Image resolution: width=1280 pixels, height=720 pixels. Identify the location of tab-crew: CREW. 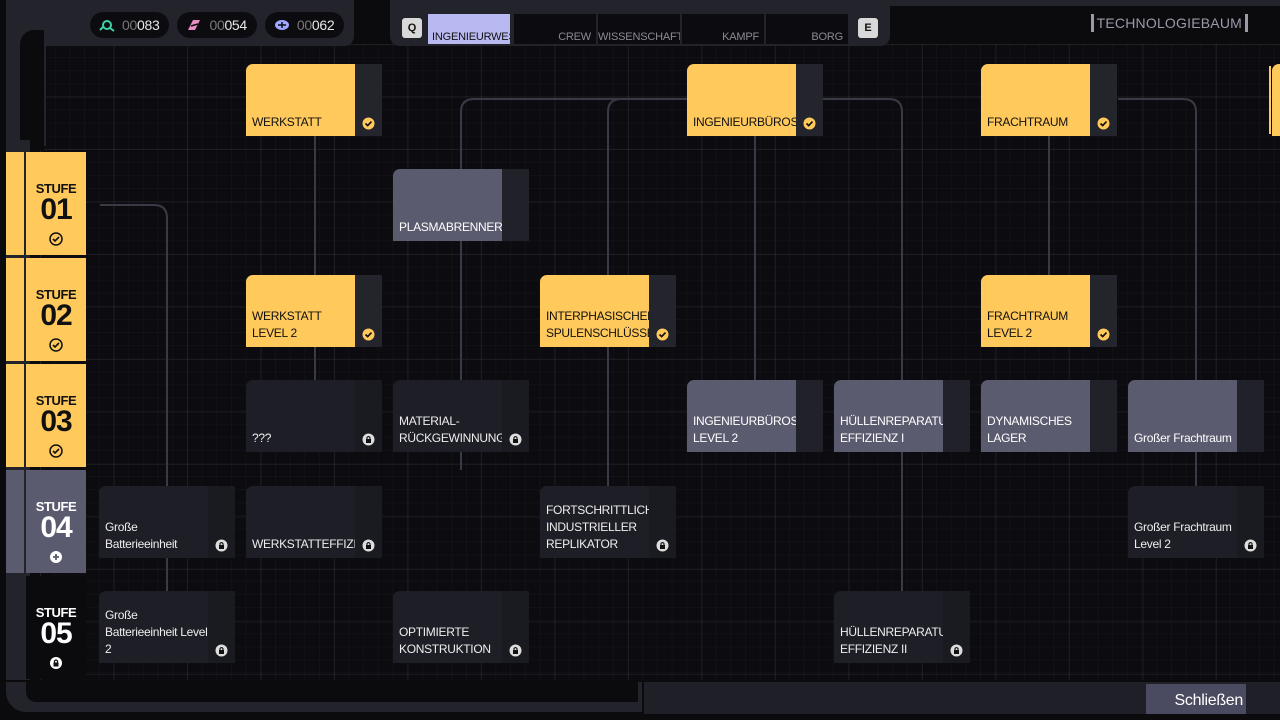
(555, 29).